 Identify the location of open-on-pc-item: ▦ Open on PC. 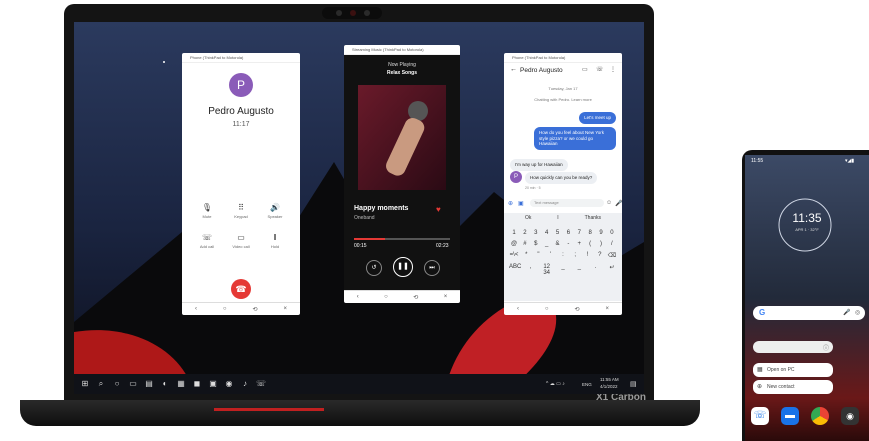
(793, 370).